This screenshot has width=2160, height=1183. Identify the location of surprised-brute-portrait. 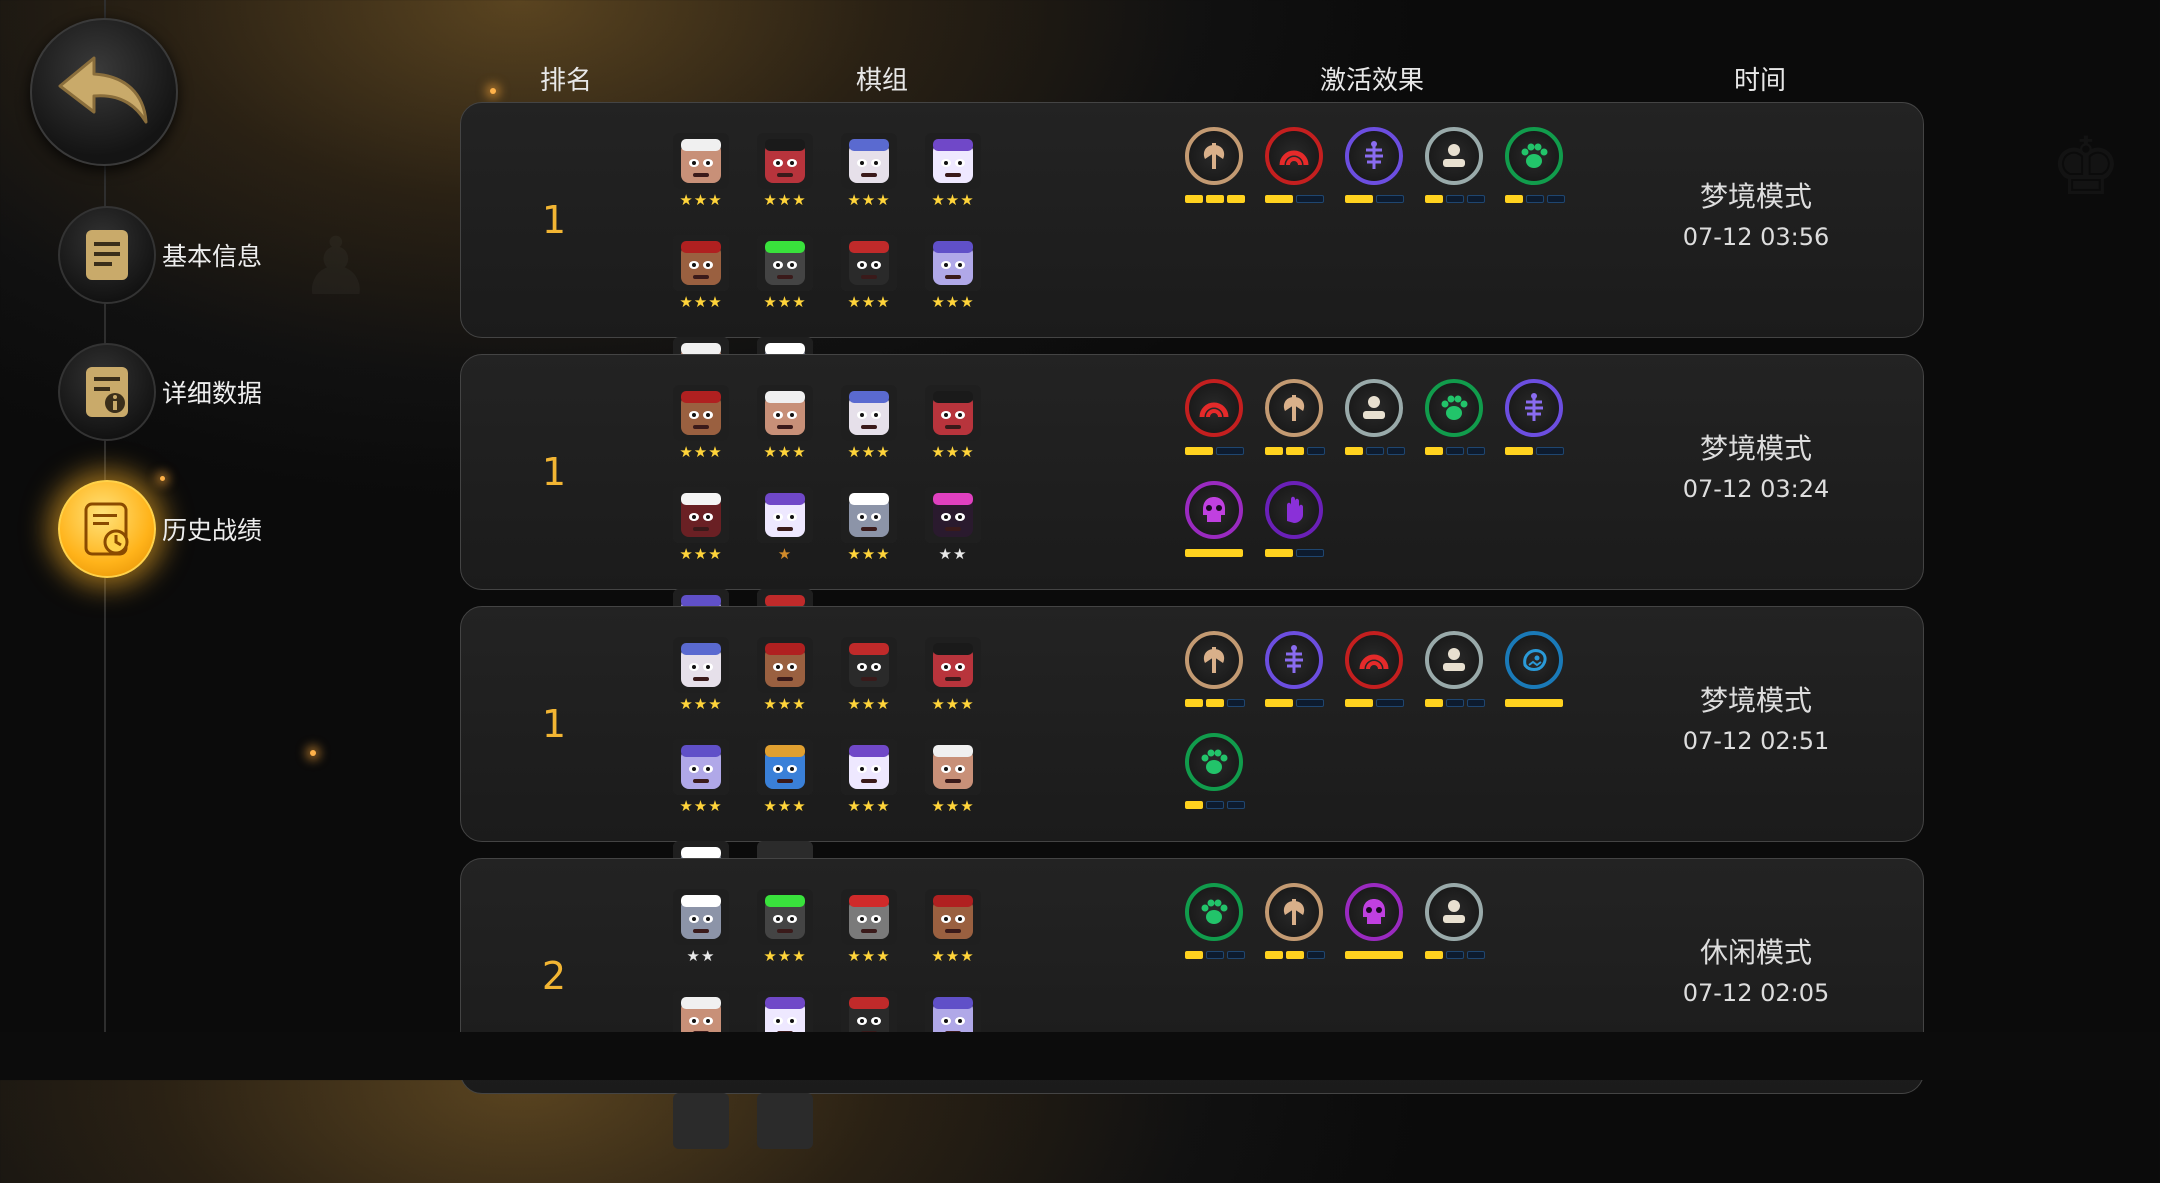
(953, 767).